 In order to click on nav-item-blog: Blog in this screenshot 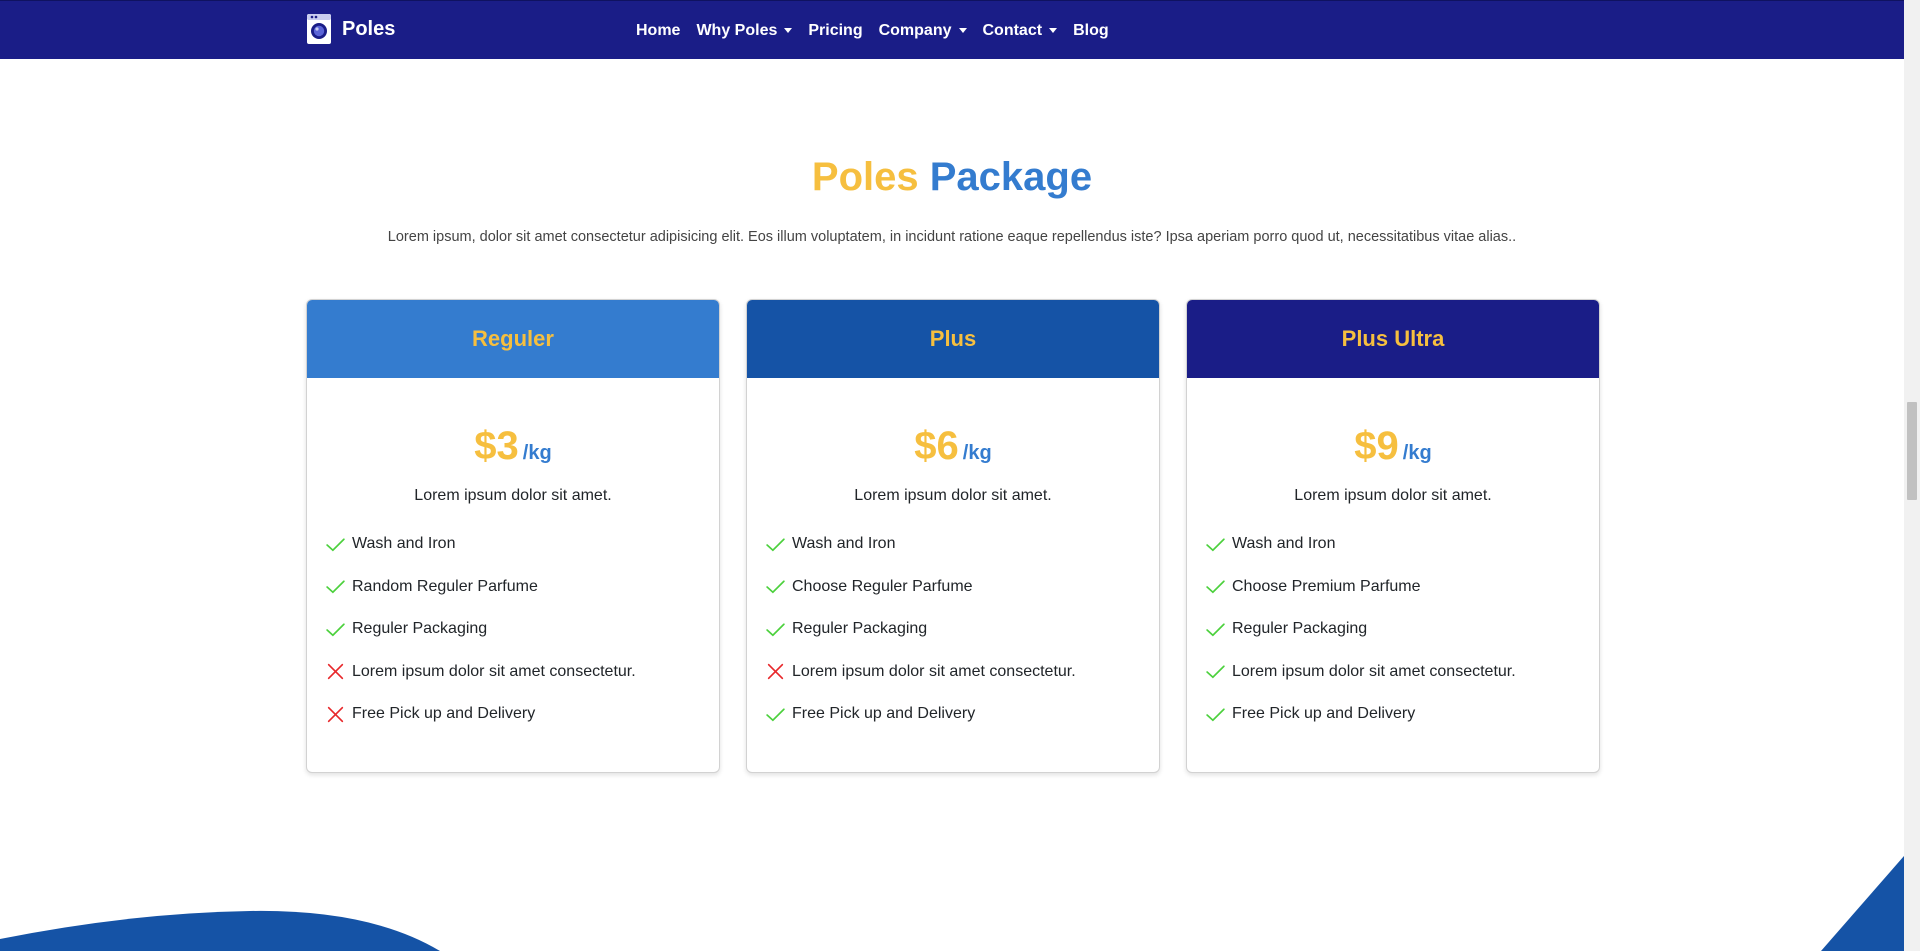, I will do `click(1091, 31)`.